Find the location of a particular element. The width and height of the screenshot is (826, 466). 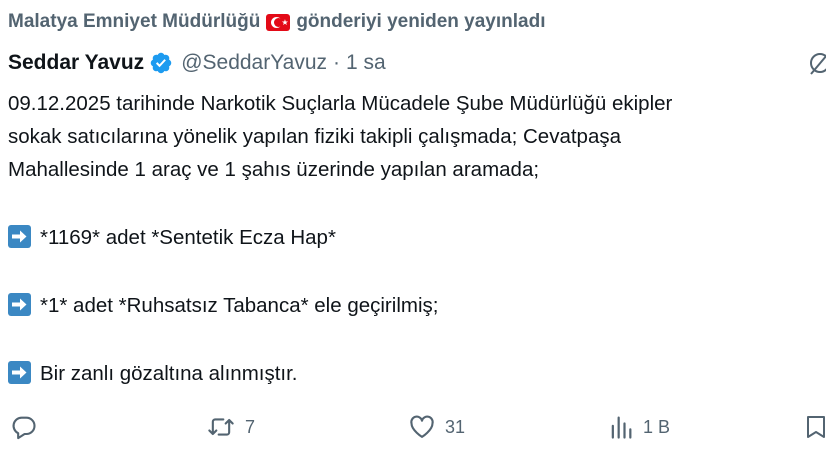

views-button: 1 B is located at coordinates (638, 427).